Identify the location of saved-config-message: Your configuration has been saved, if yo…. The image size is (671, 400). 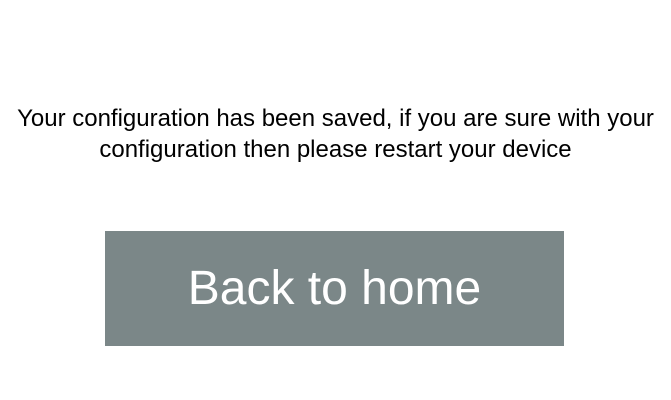
(335, 134).